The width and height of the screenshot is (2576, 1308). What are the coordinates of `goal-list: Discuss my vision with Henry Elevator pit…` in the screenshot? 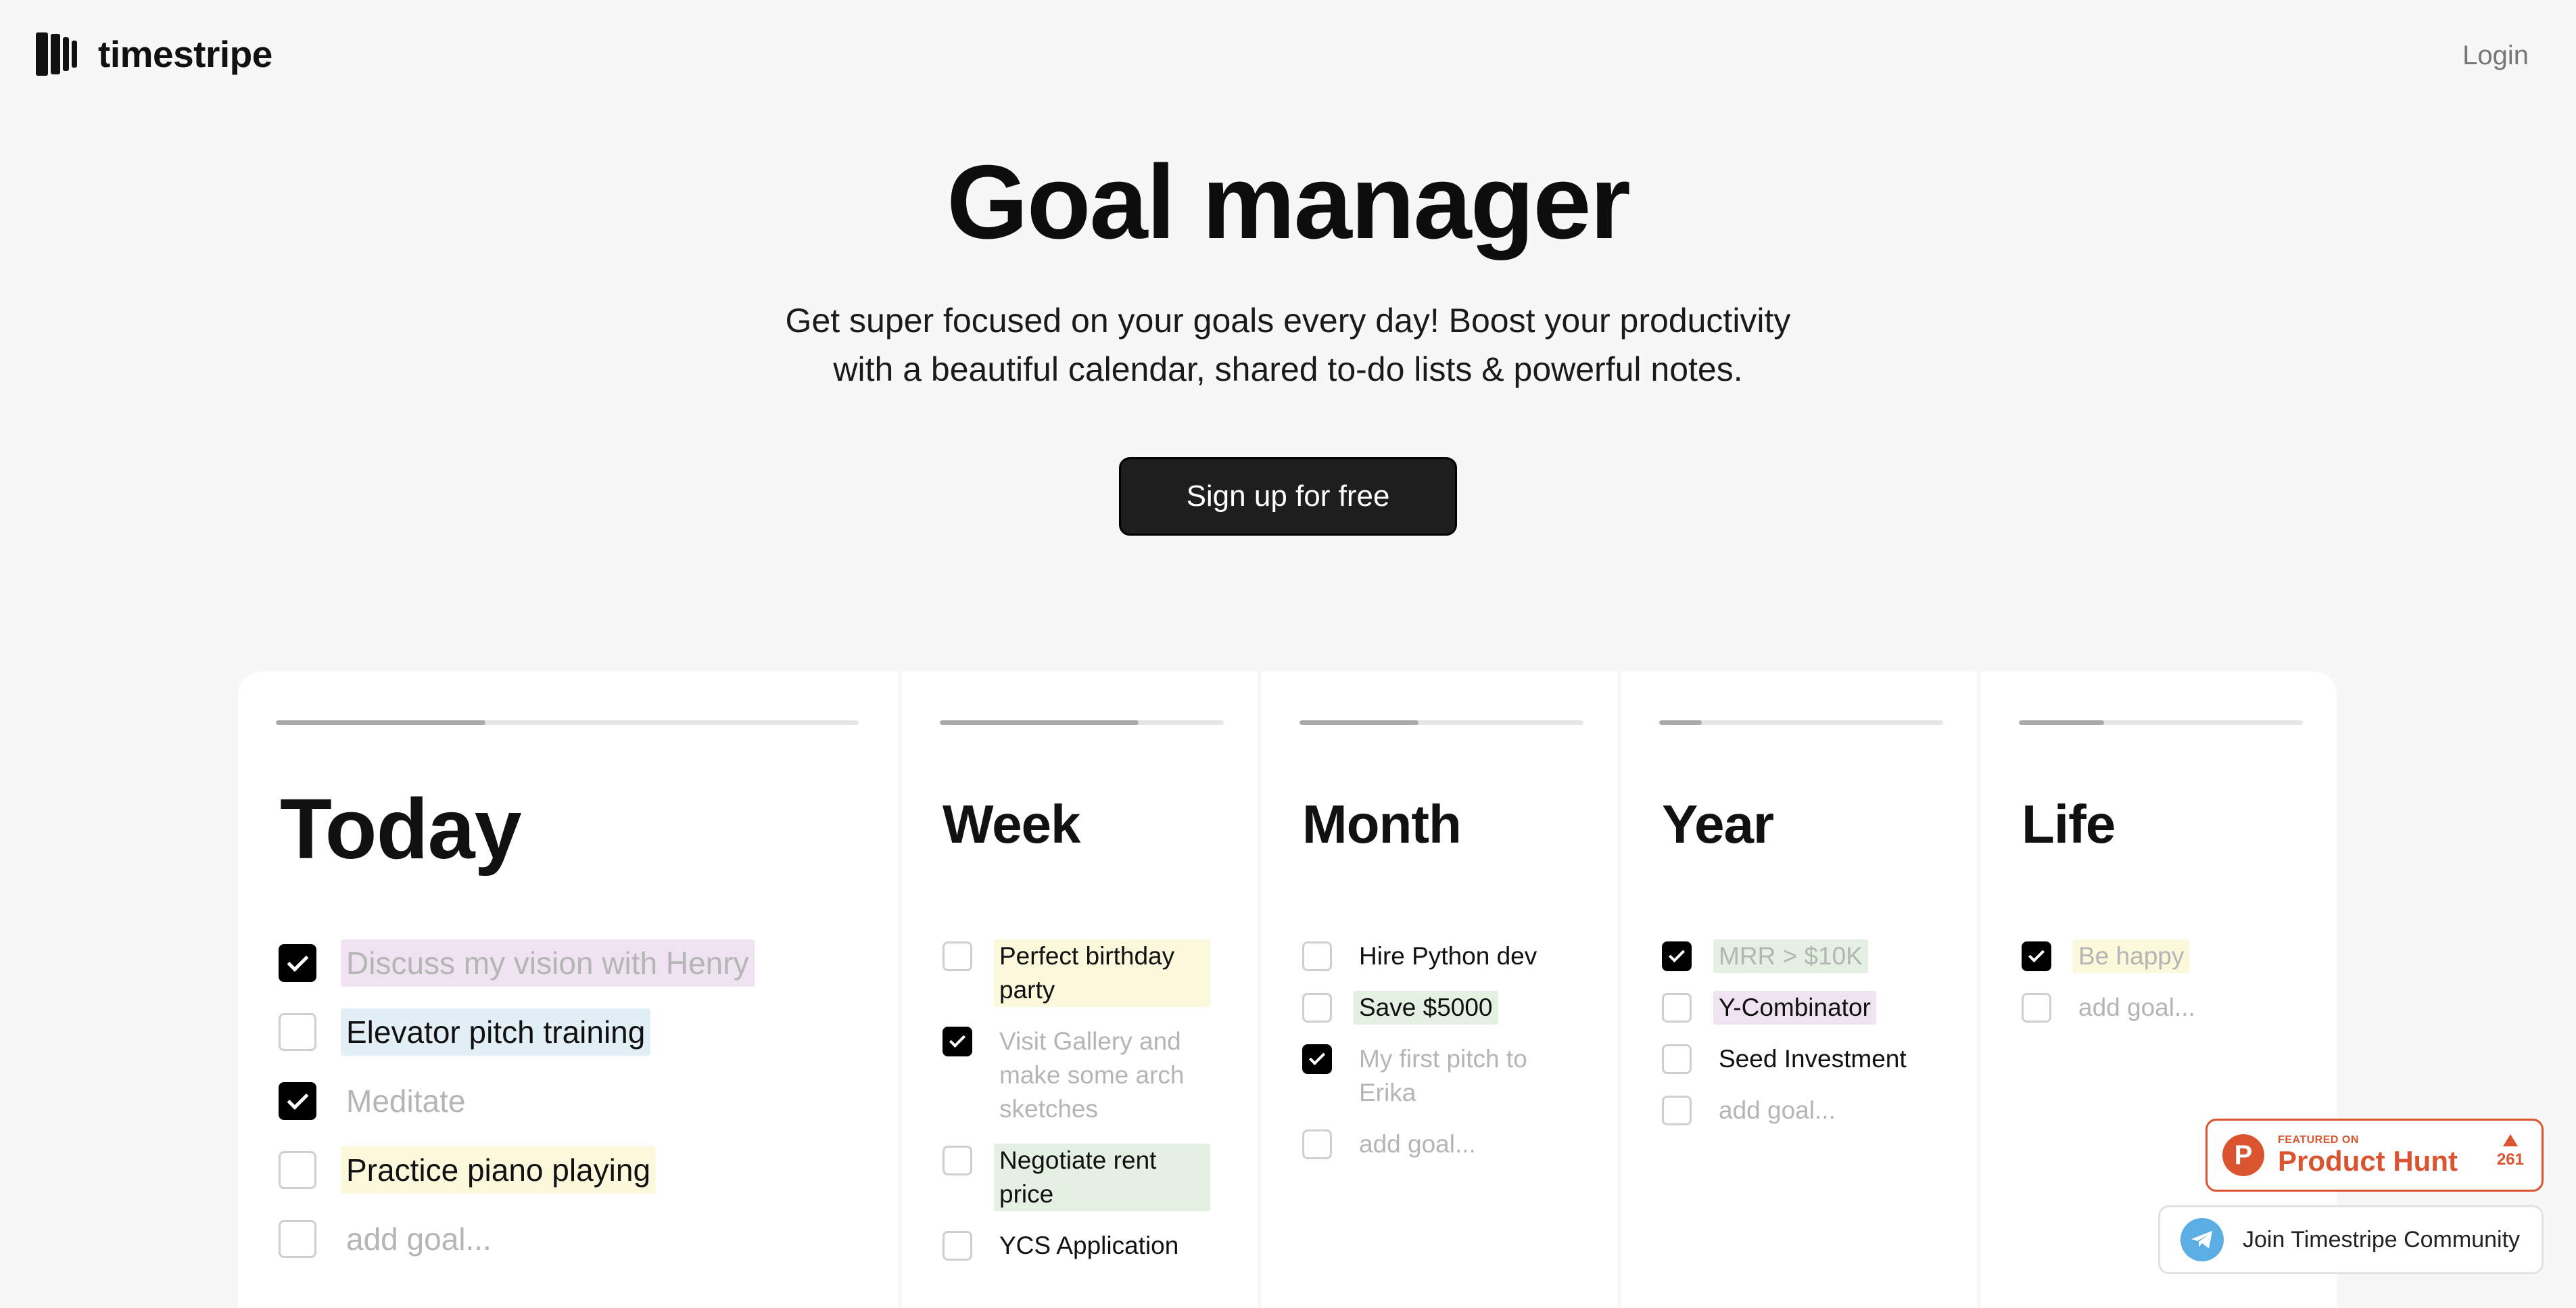 It's located at (517, 1111).